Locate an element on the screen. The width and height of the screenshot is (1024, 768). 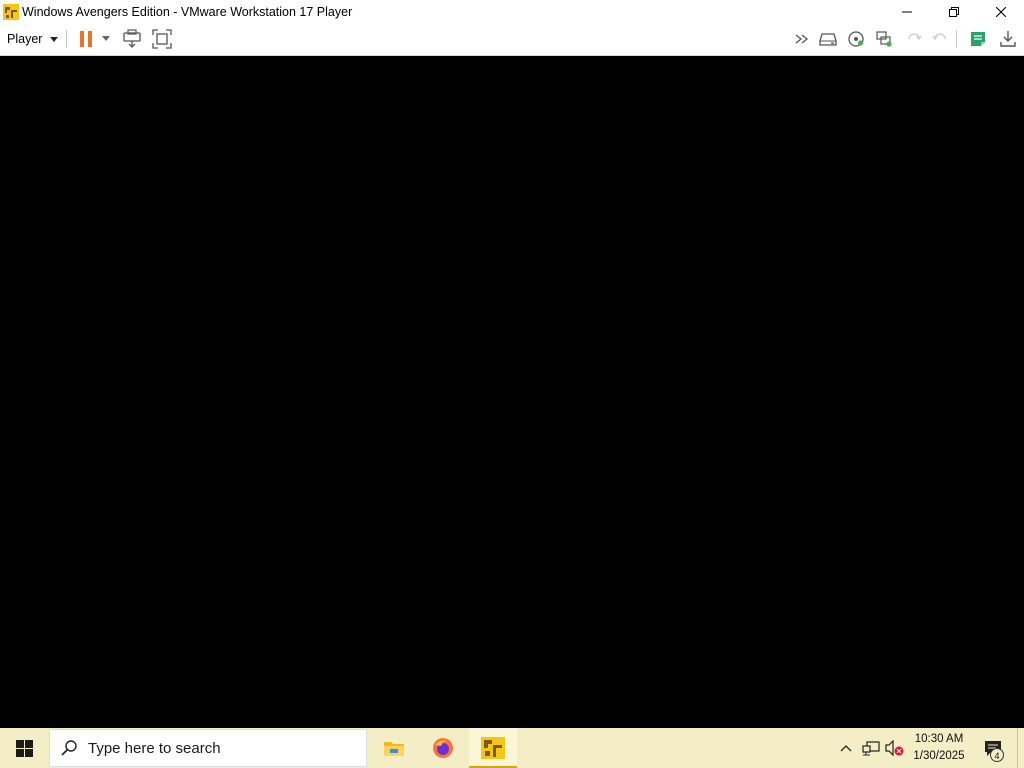
search-placeholder: Type here to search is located at coordinates (154, 748).